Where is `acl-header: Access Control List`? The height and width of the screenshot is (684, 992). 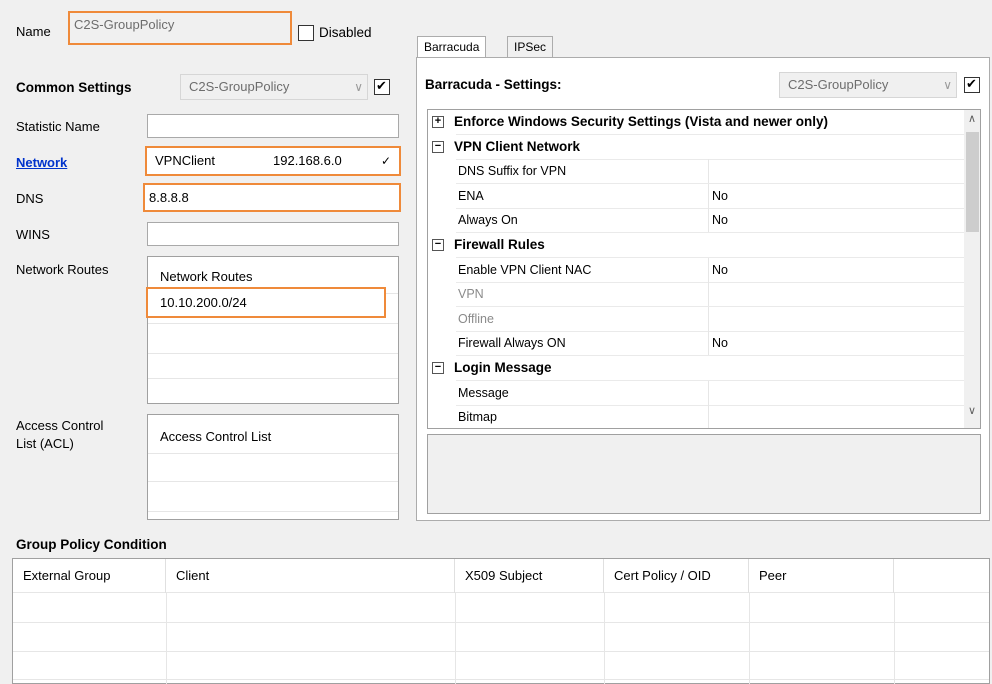
acl-header: Access Control List is located at coordinates (216, 436).